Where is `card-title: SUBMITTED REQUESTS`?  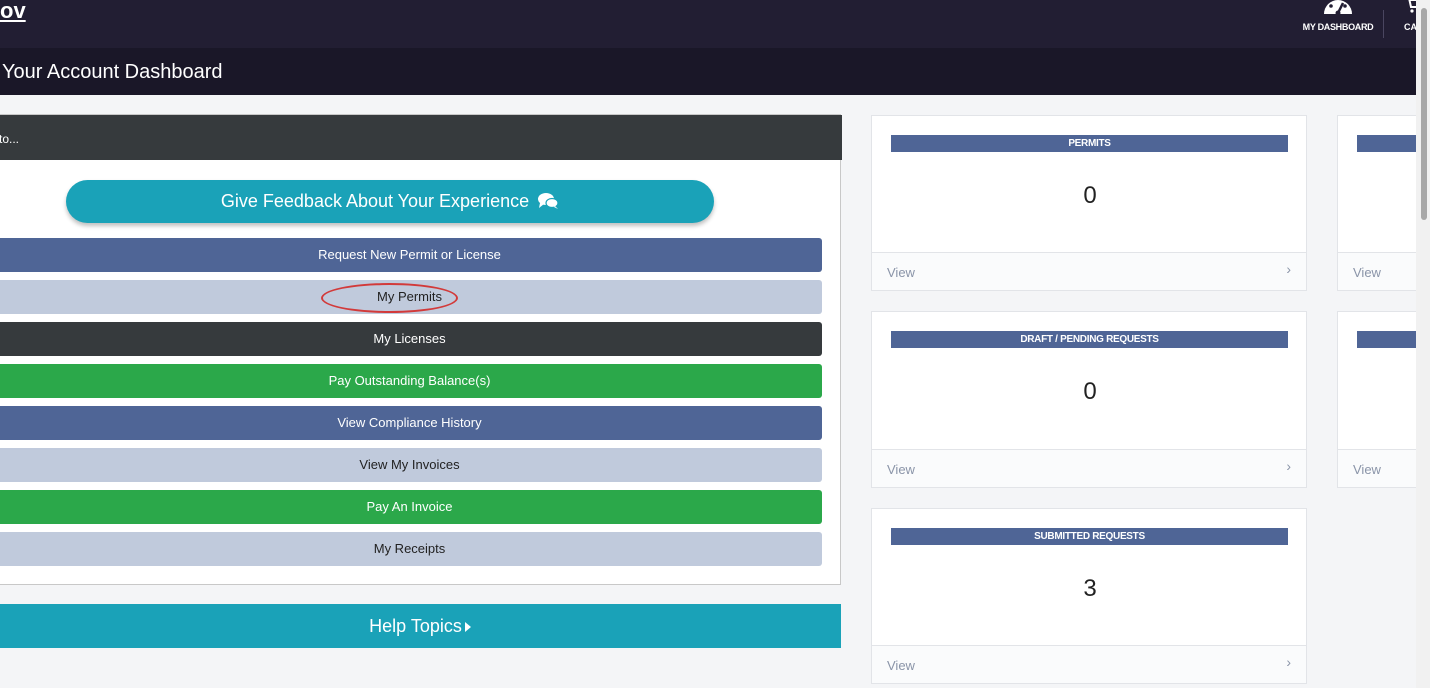
card-title: SUBMITTED REQUESTS is located at coordinates (1089, 536).